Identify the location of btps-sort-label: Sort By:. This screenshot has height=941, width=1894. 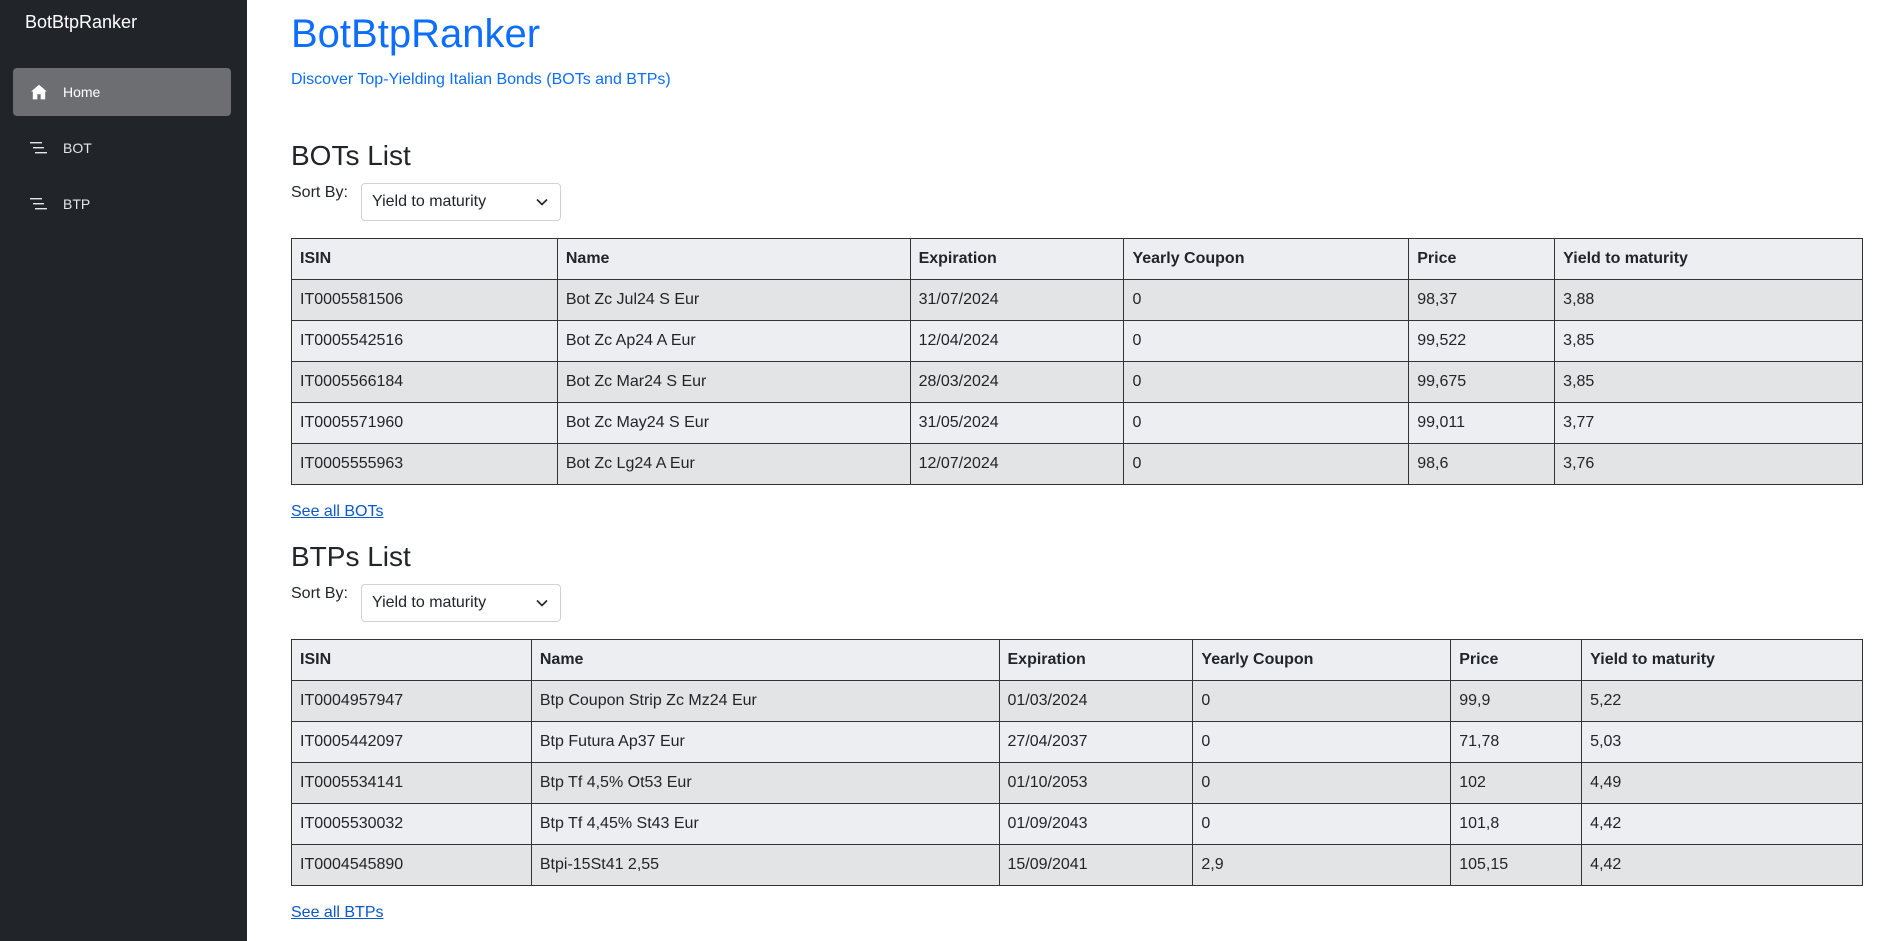
(319, 593).